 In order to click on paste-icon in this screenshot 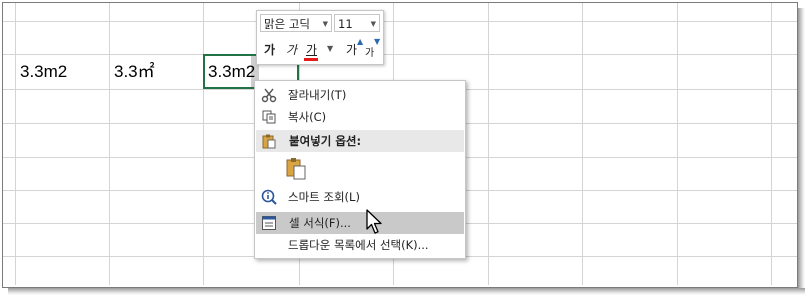, I will do `click(269, 141)`.